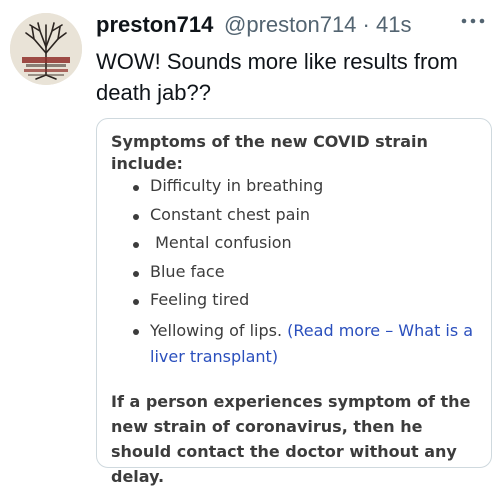 The image size is (500, 489). I want to click on display-name: preston714, so click(154, 25).